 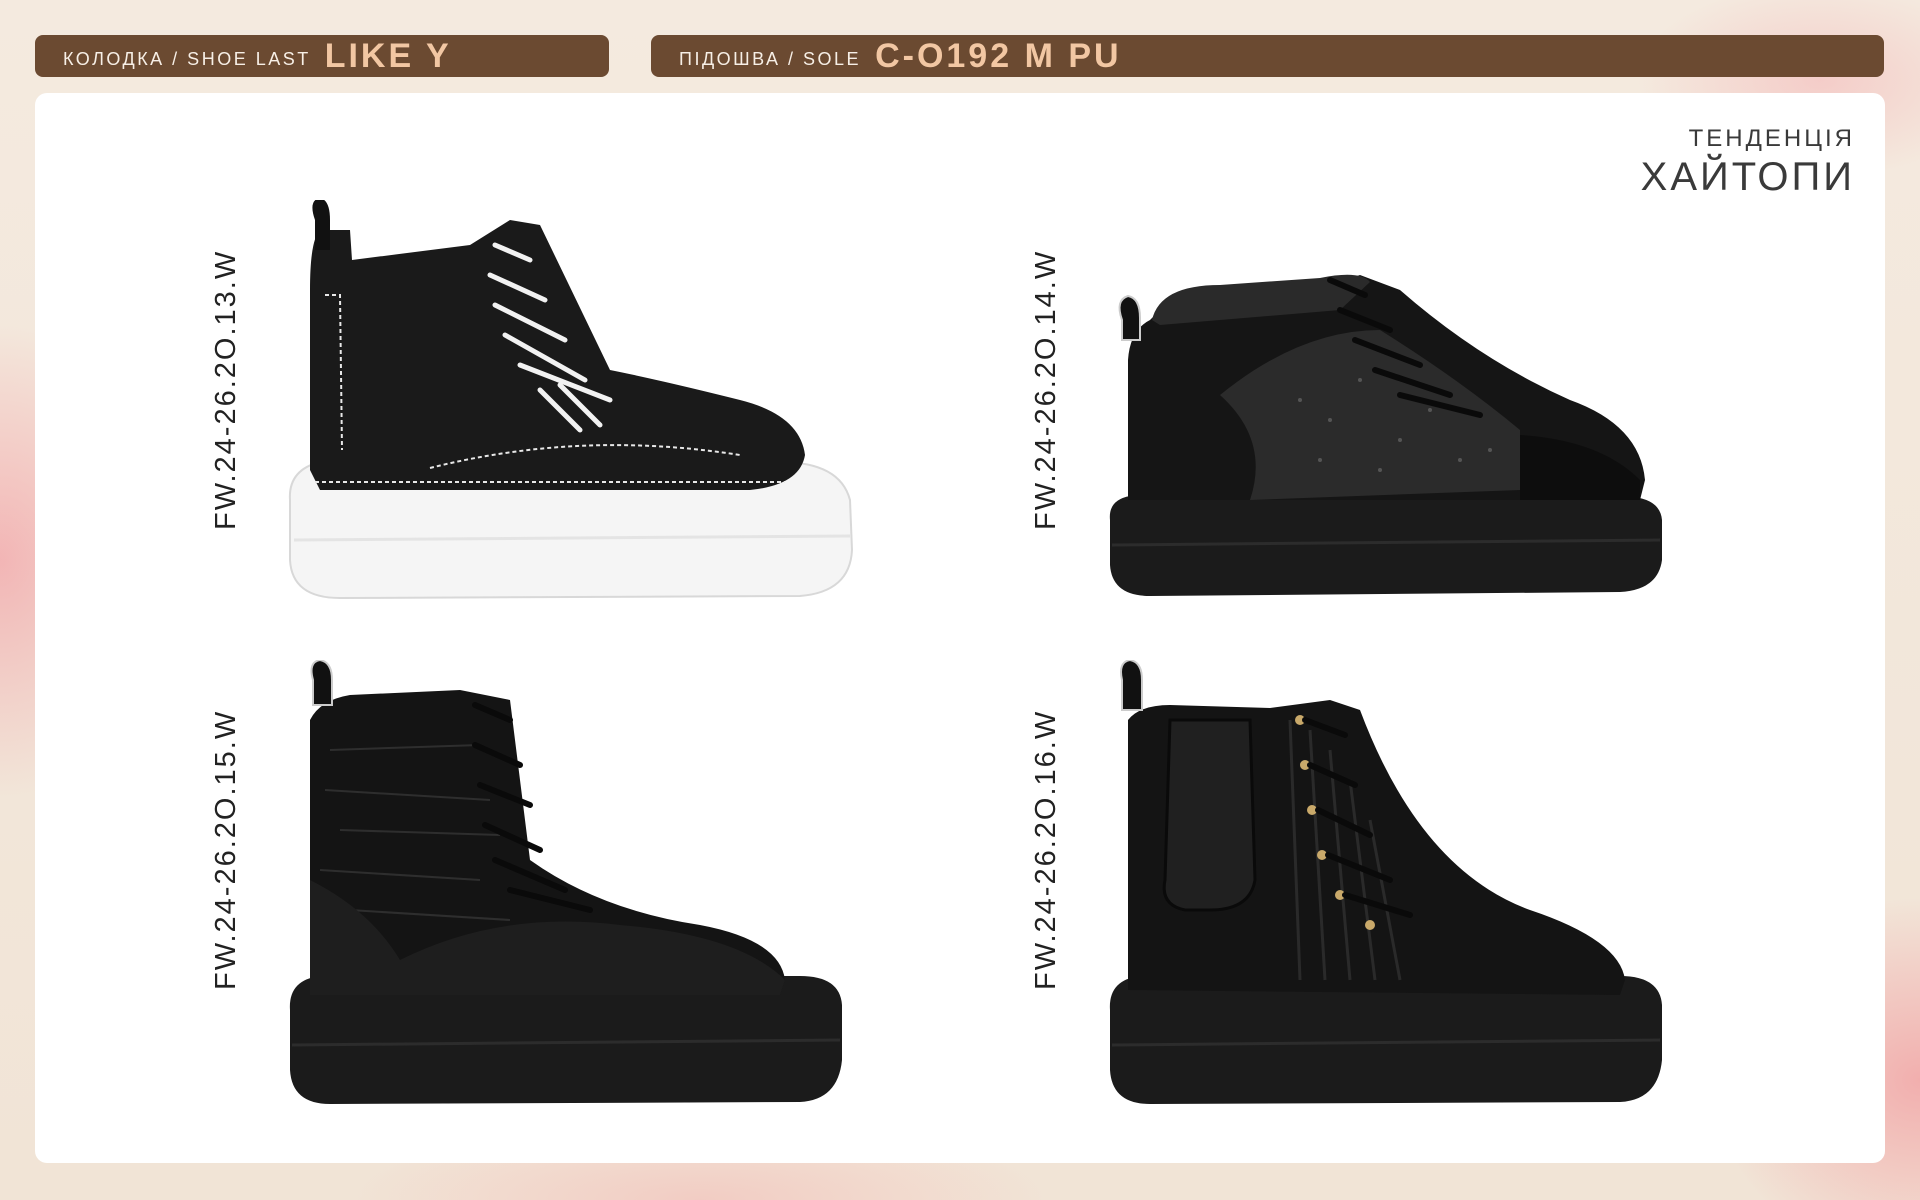 What do you see at coordinates (1385, 435) in the screenshot?
I see `product-image-glitter-sneaker` at bounding box center [1385, 435].